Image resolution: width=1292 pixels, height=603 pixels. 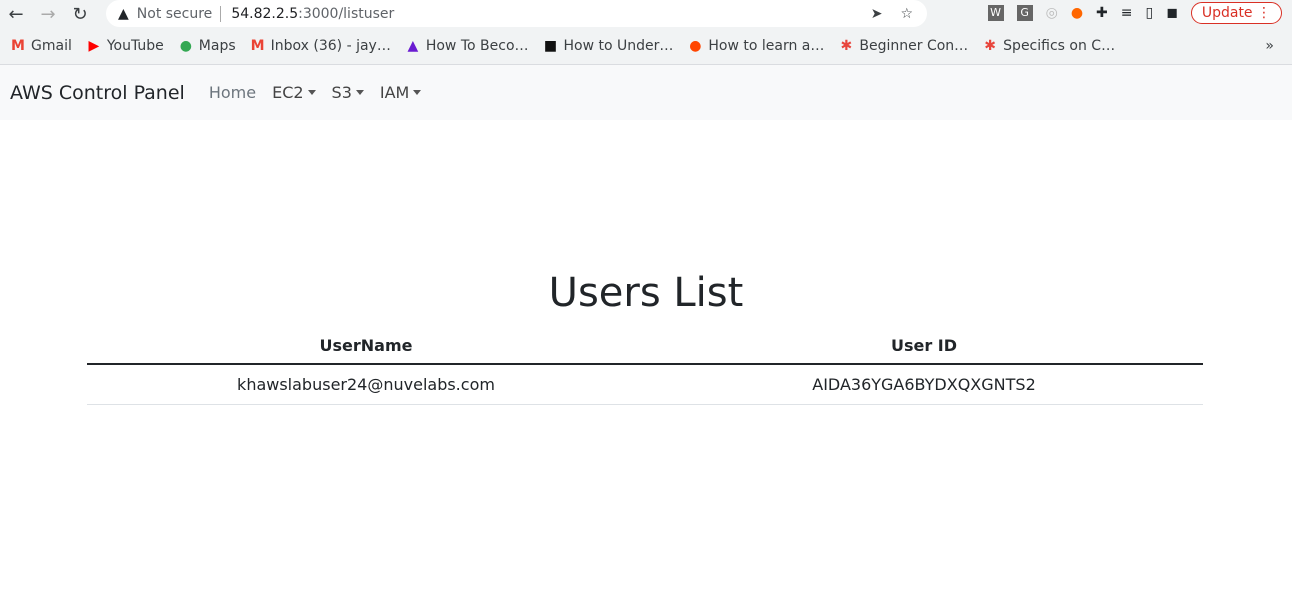 I want to click on avatar: ◼, so click(x=1172, y=13).